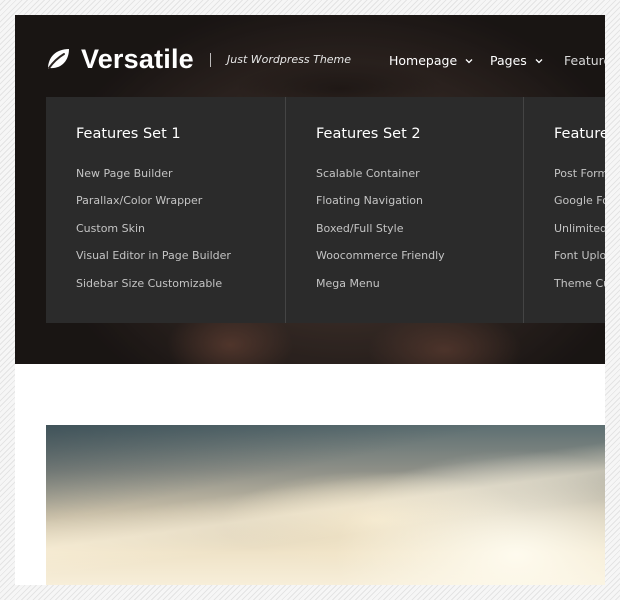 This screenshot has height=600, width=620. I want to click on mega-menu-link: Google Fo, so click(579, 200).